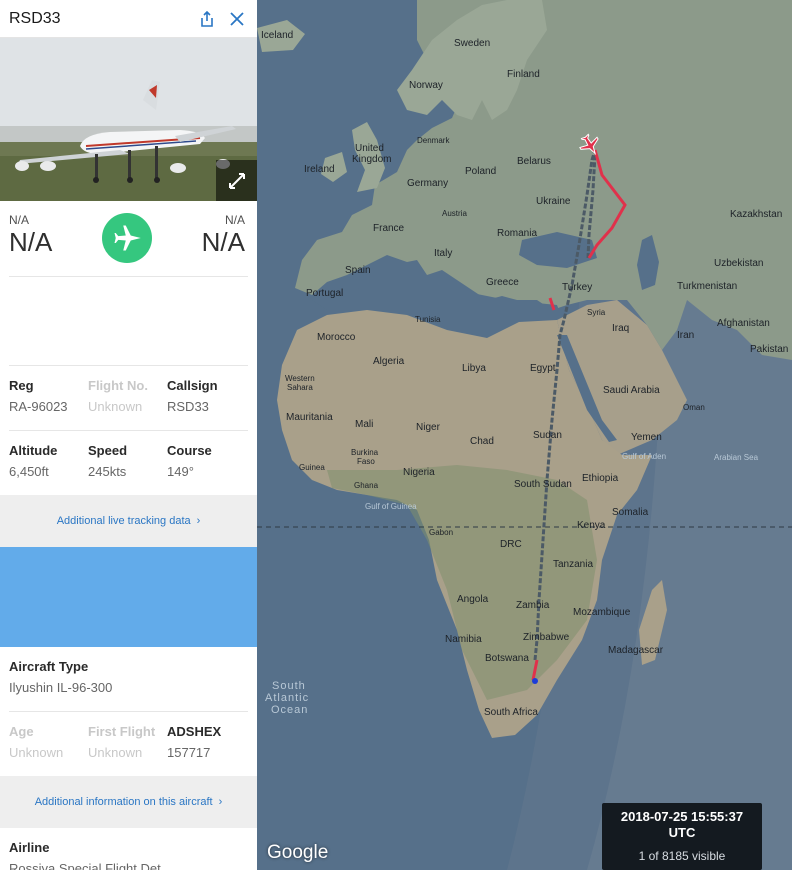 The width and height of the screenshot is (792, 870). What do you see at coordinates (546, 637) in the screenshot?
I see `label-zimbabwe: Zimbabwe` at bounding box center [546, 637].